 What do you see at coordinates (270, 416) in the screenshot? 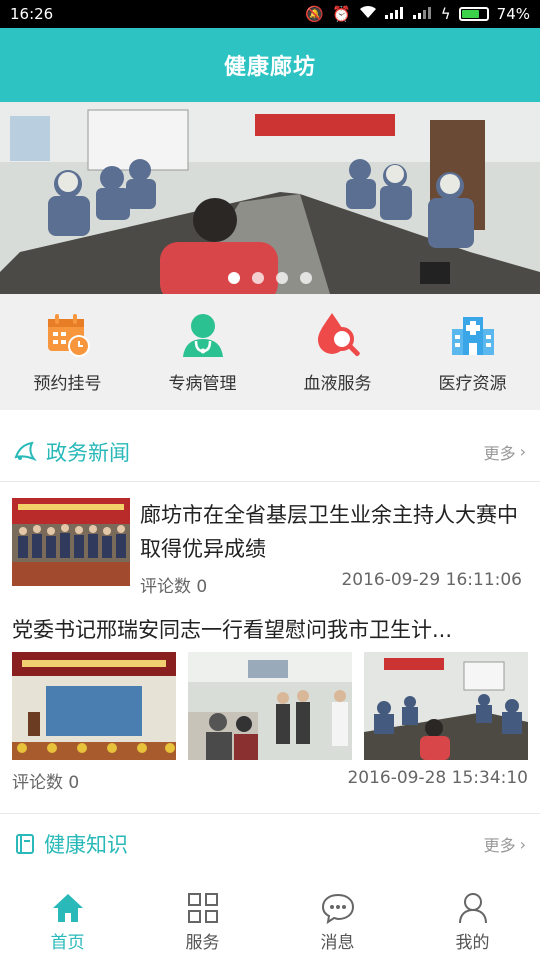
I see `divider` at bounding box center [270, 416].